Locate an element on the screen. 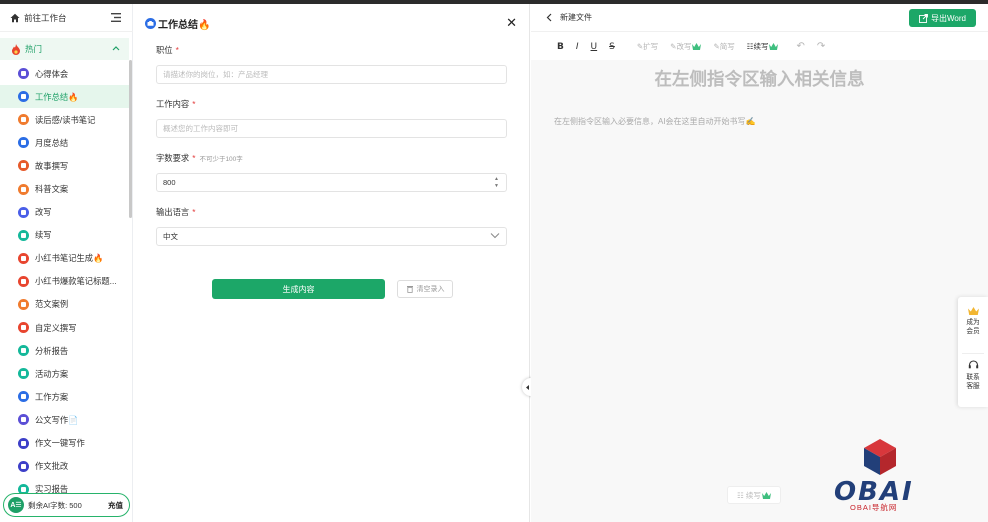  sidebar-item-label: 科普文案 is located at coordinates (52, 189).